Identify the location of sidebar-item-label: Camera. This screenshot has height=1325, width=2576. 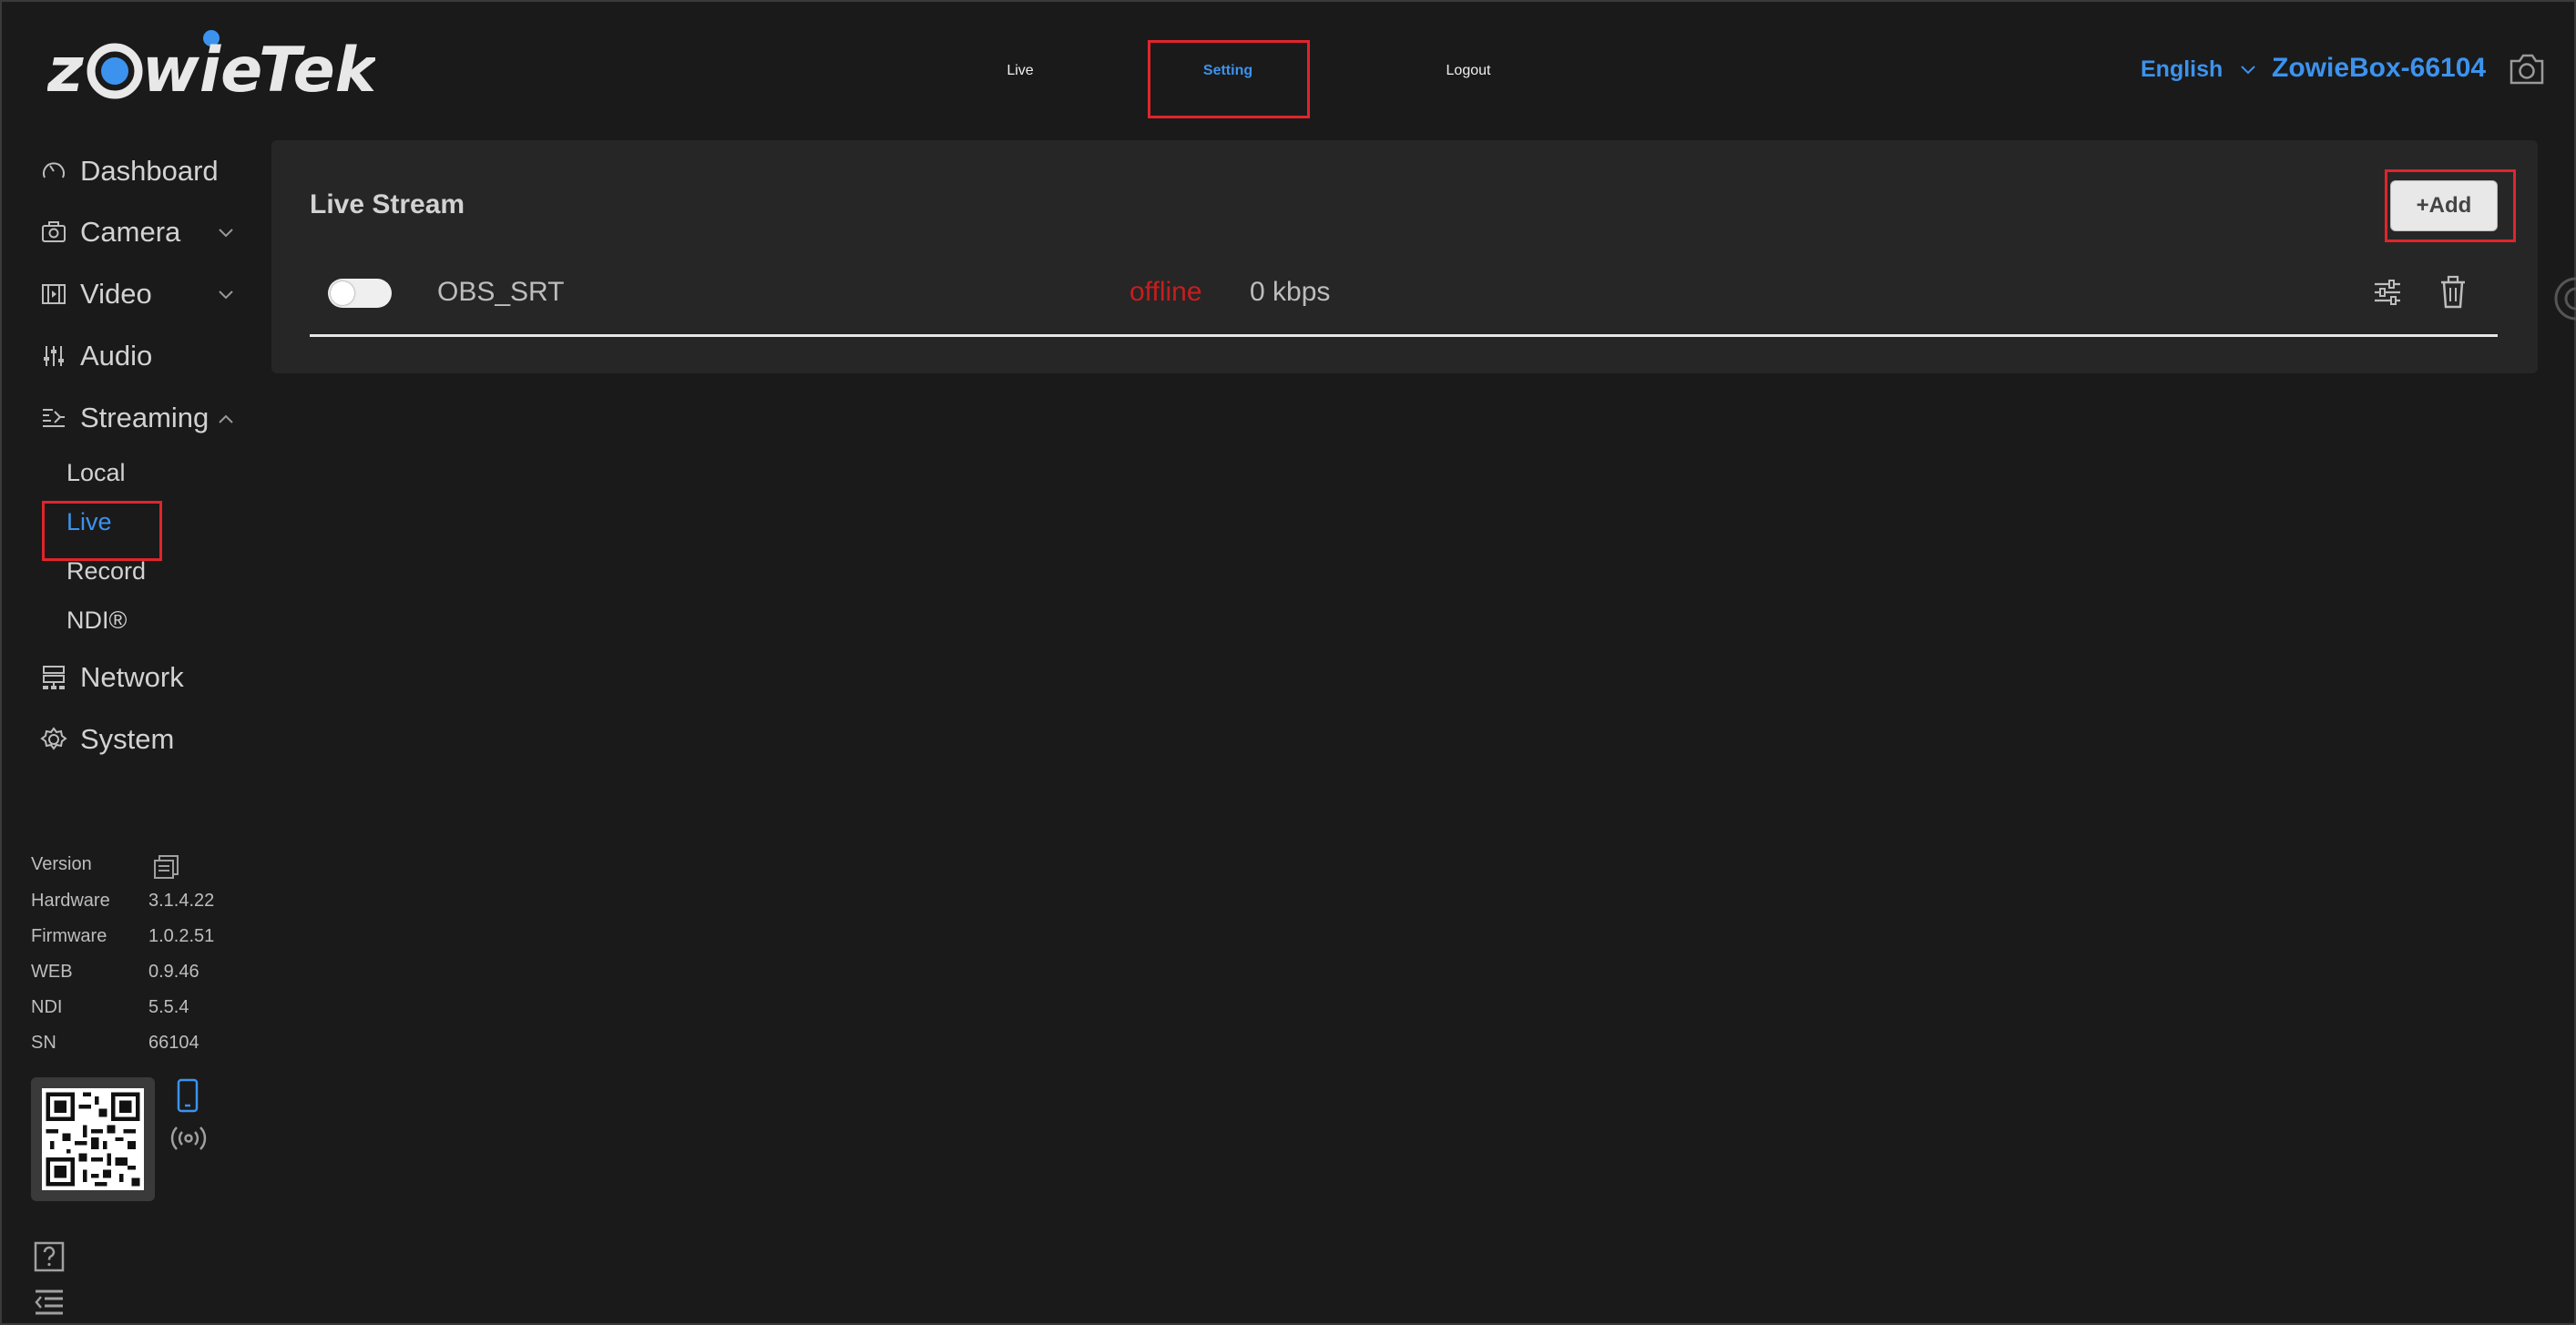
(130, 232).